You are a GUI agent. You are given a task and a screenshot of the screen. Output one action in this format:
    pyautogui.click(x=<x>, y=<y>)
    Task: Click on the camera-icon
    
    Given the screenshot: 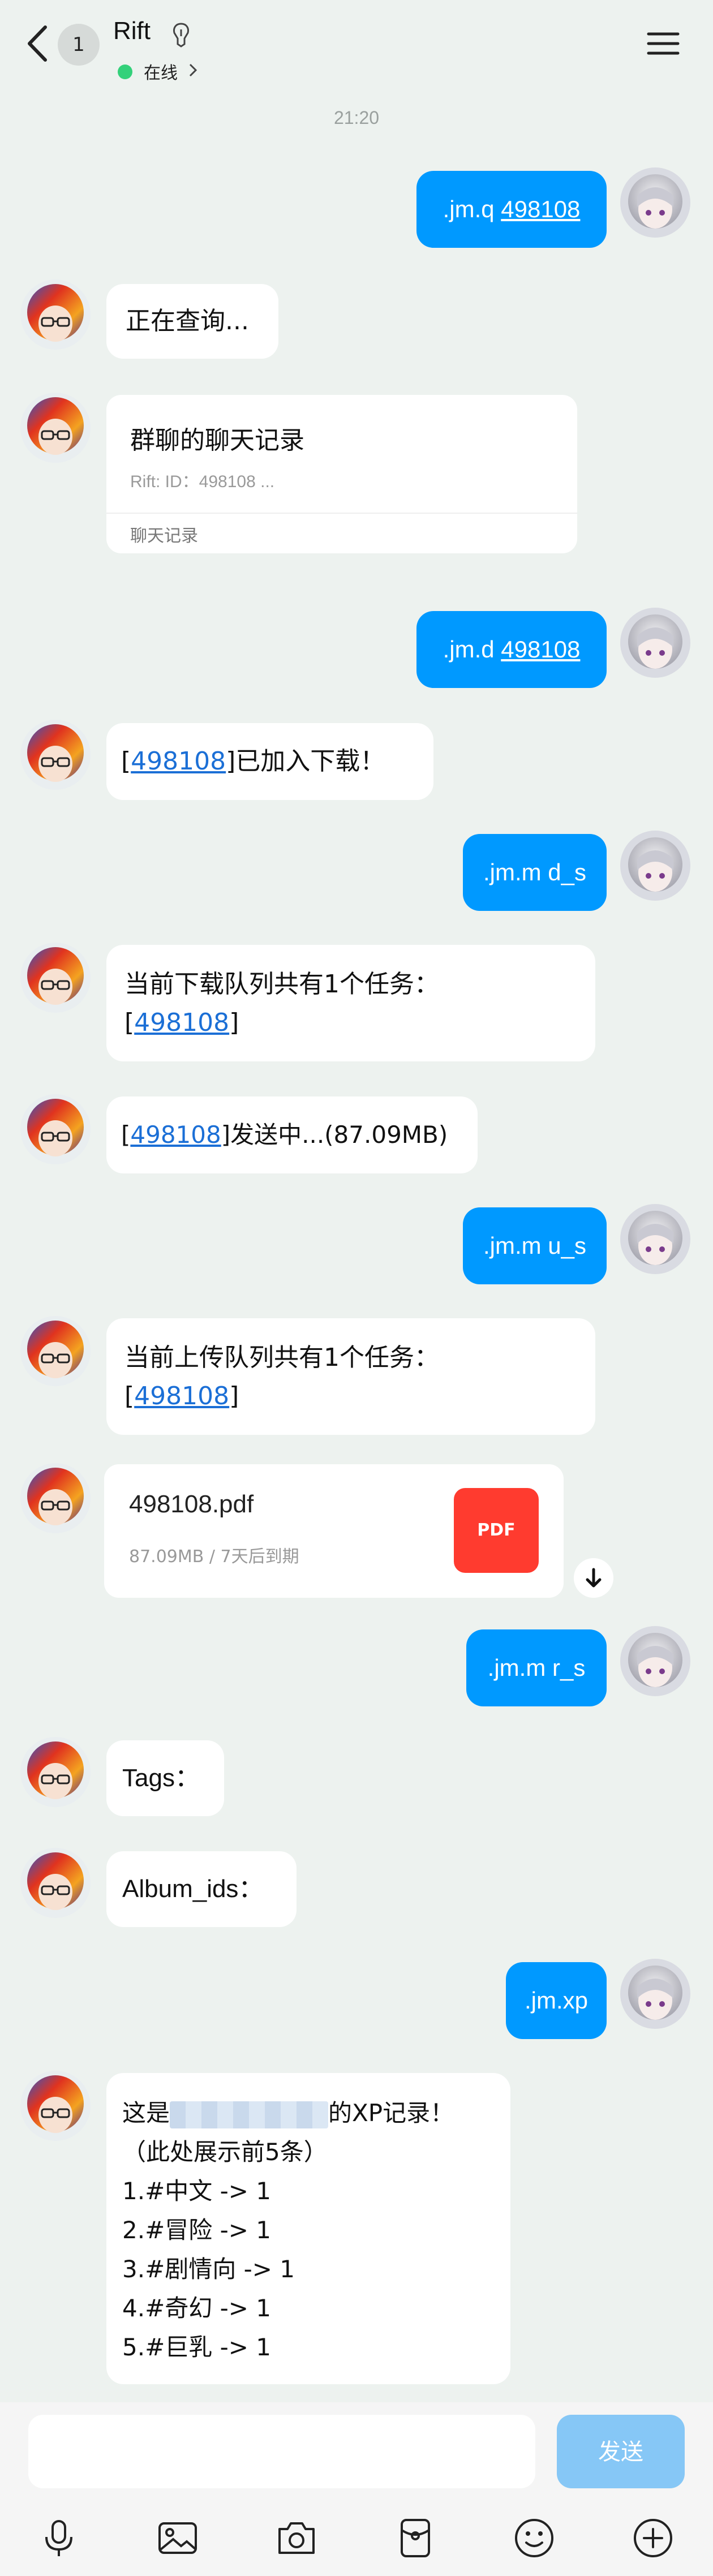 What is the action you would take?
    pyautogui.click(x=296, y=2538)
    